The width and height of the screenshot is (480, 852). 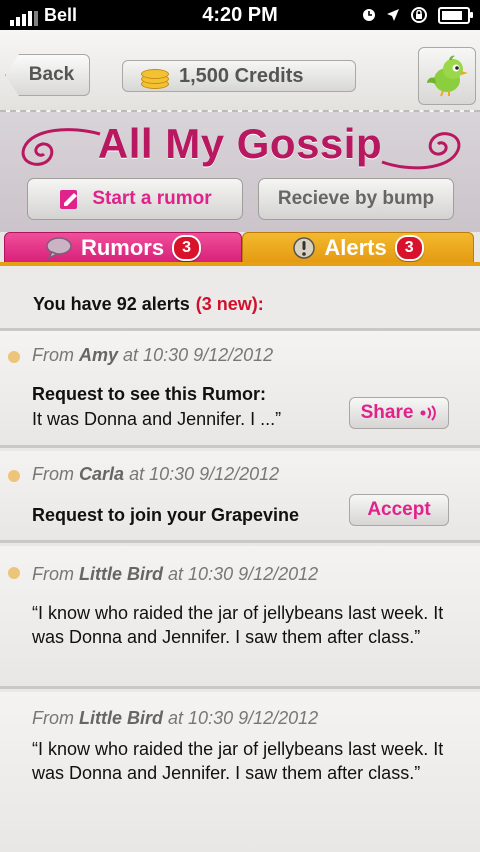 I want to click on tab-rumors-label: Rumors, so click(x=122, y=247).